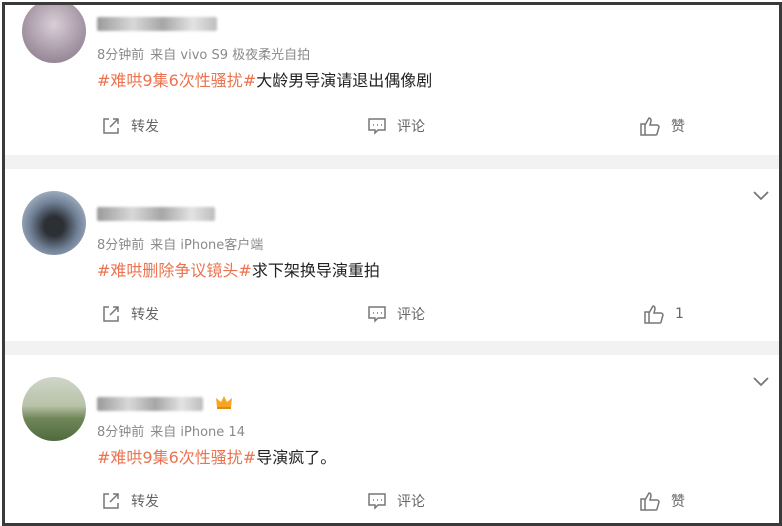  Describe the element at coordinates (197, 432) in the screenshot. I see `post-source: 来自 iPhone 14` at that location.